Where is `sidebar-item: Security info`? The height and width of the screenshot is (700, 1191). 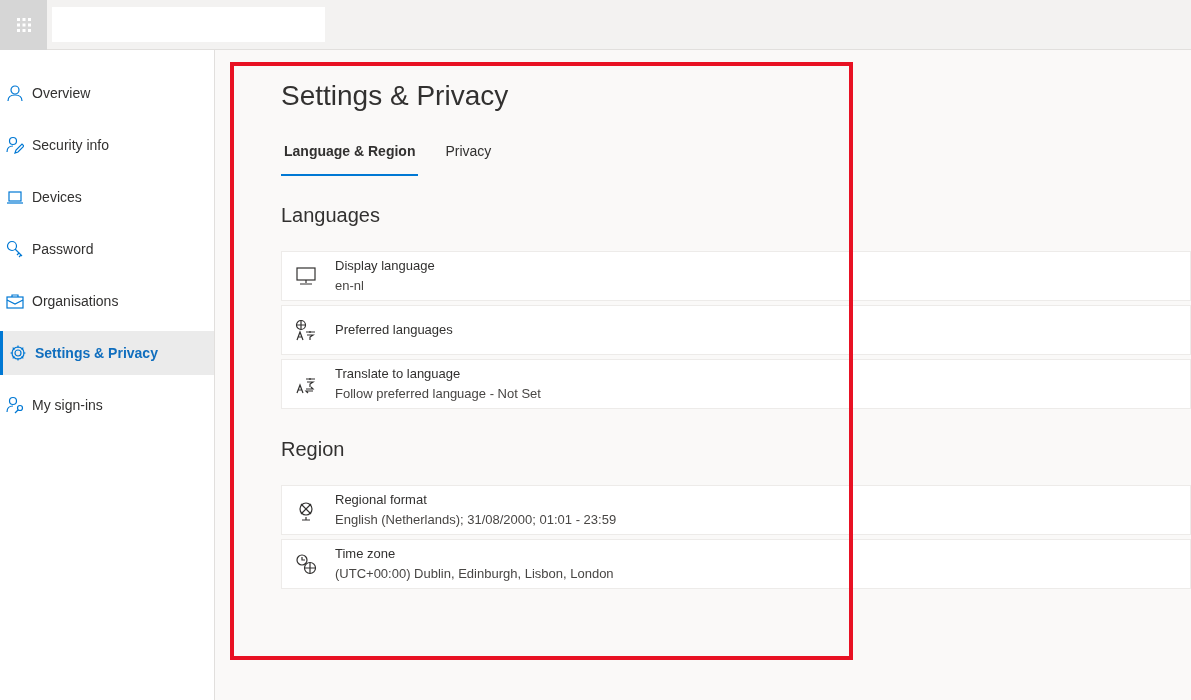
sidebar-item: Security info is located at coordinates (107, 145).